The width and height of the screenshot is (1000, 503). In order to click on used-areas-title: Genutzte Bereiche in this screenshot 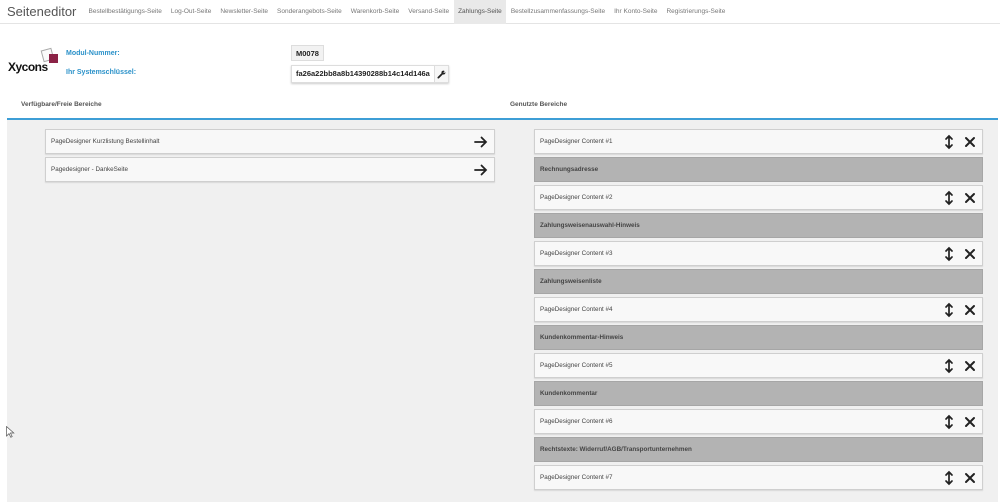, I will do `click(539, 104)`.